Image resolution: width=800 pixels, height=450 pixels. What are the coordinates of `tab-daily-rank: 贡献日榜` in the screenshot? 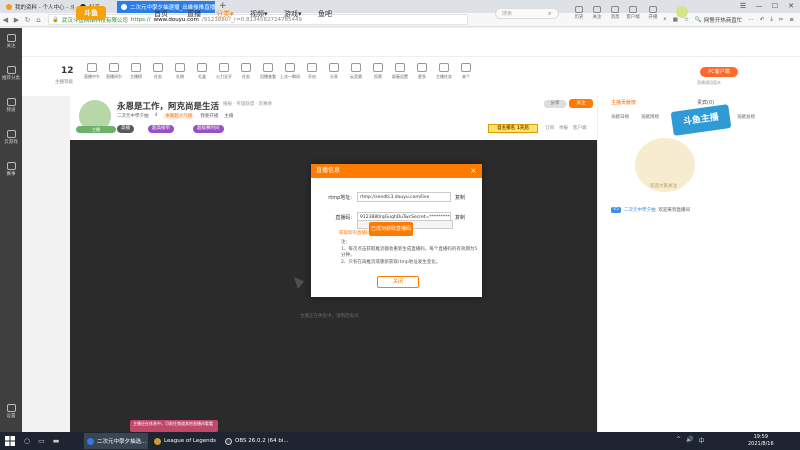 It's located at (620, 117).